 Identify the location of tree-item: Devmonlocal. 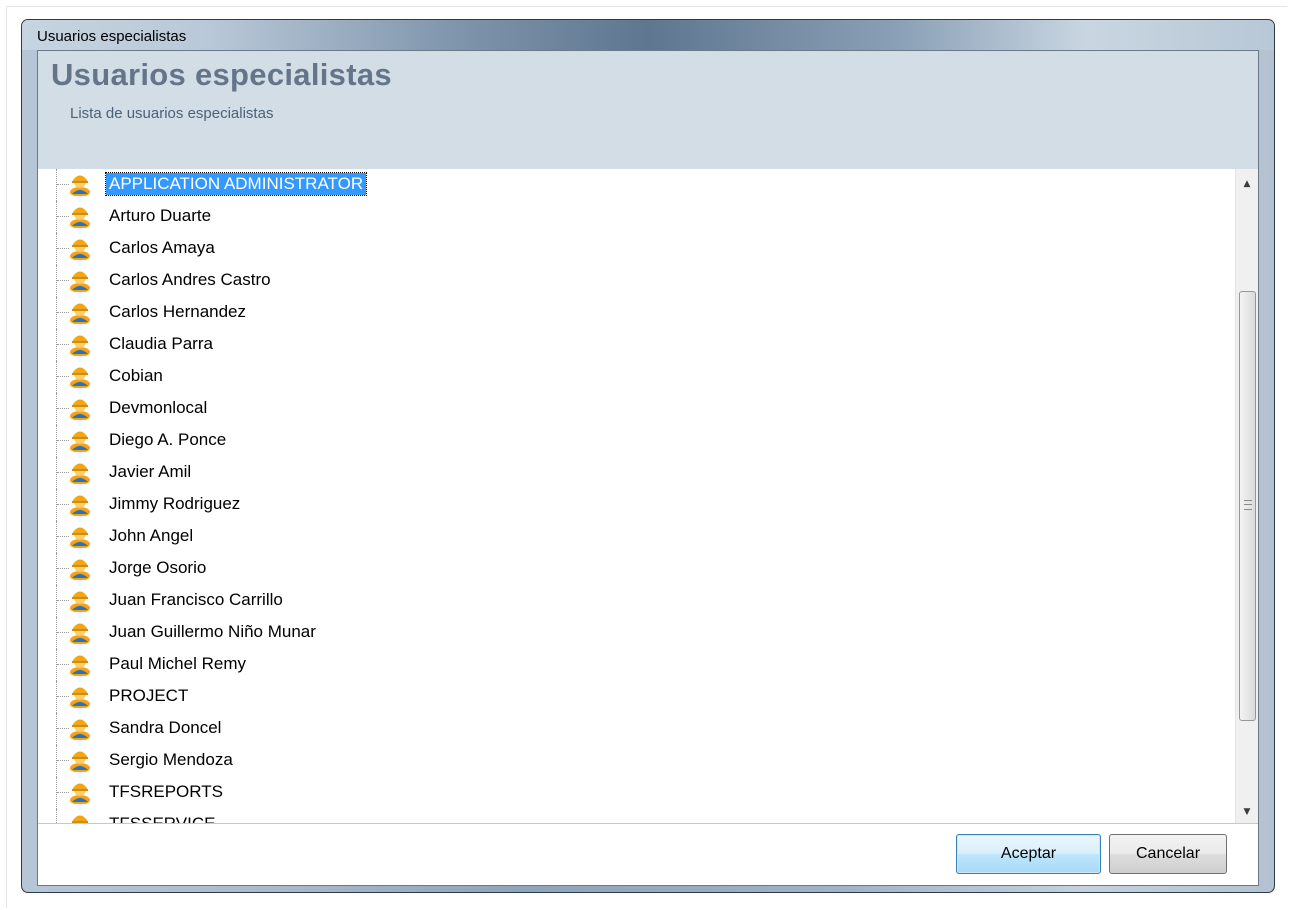
(636, 409).